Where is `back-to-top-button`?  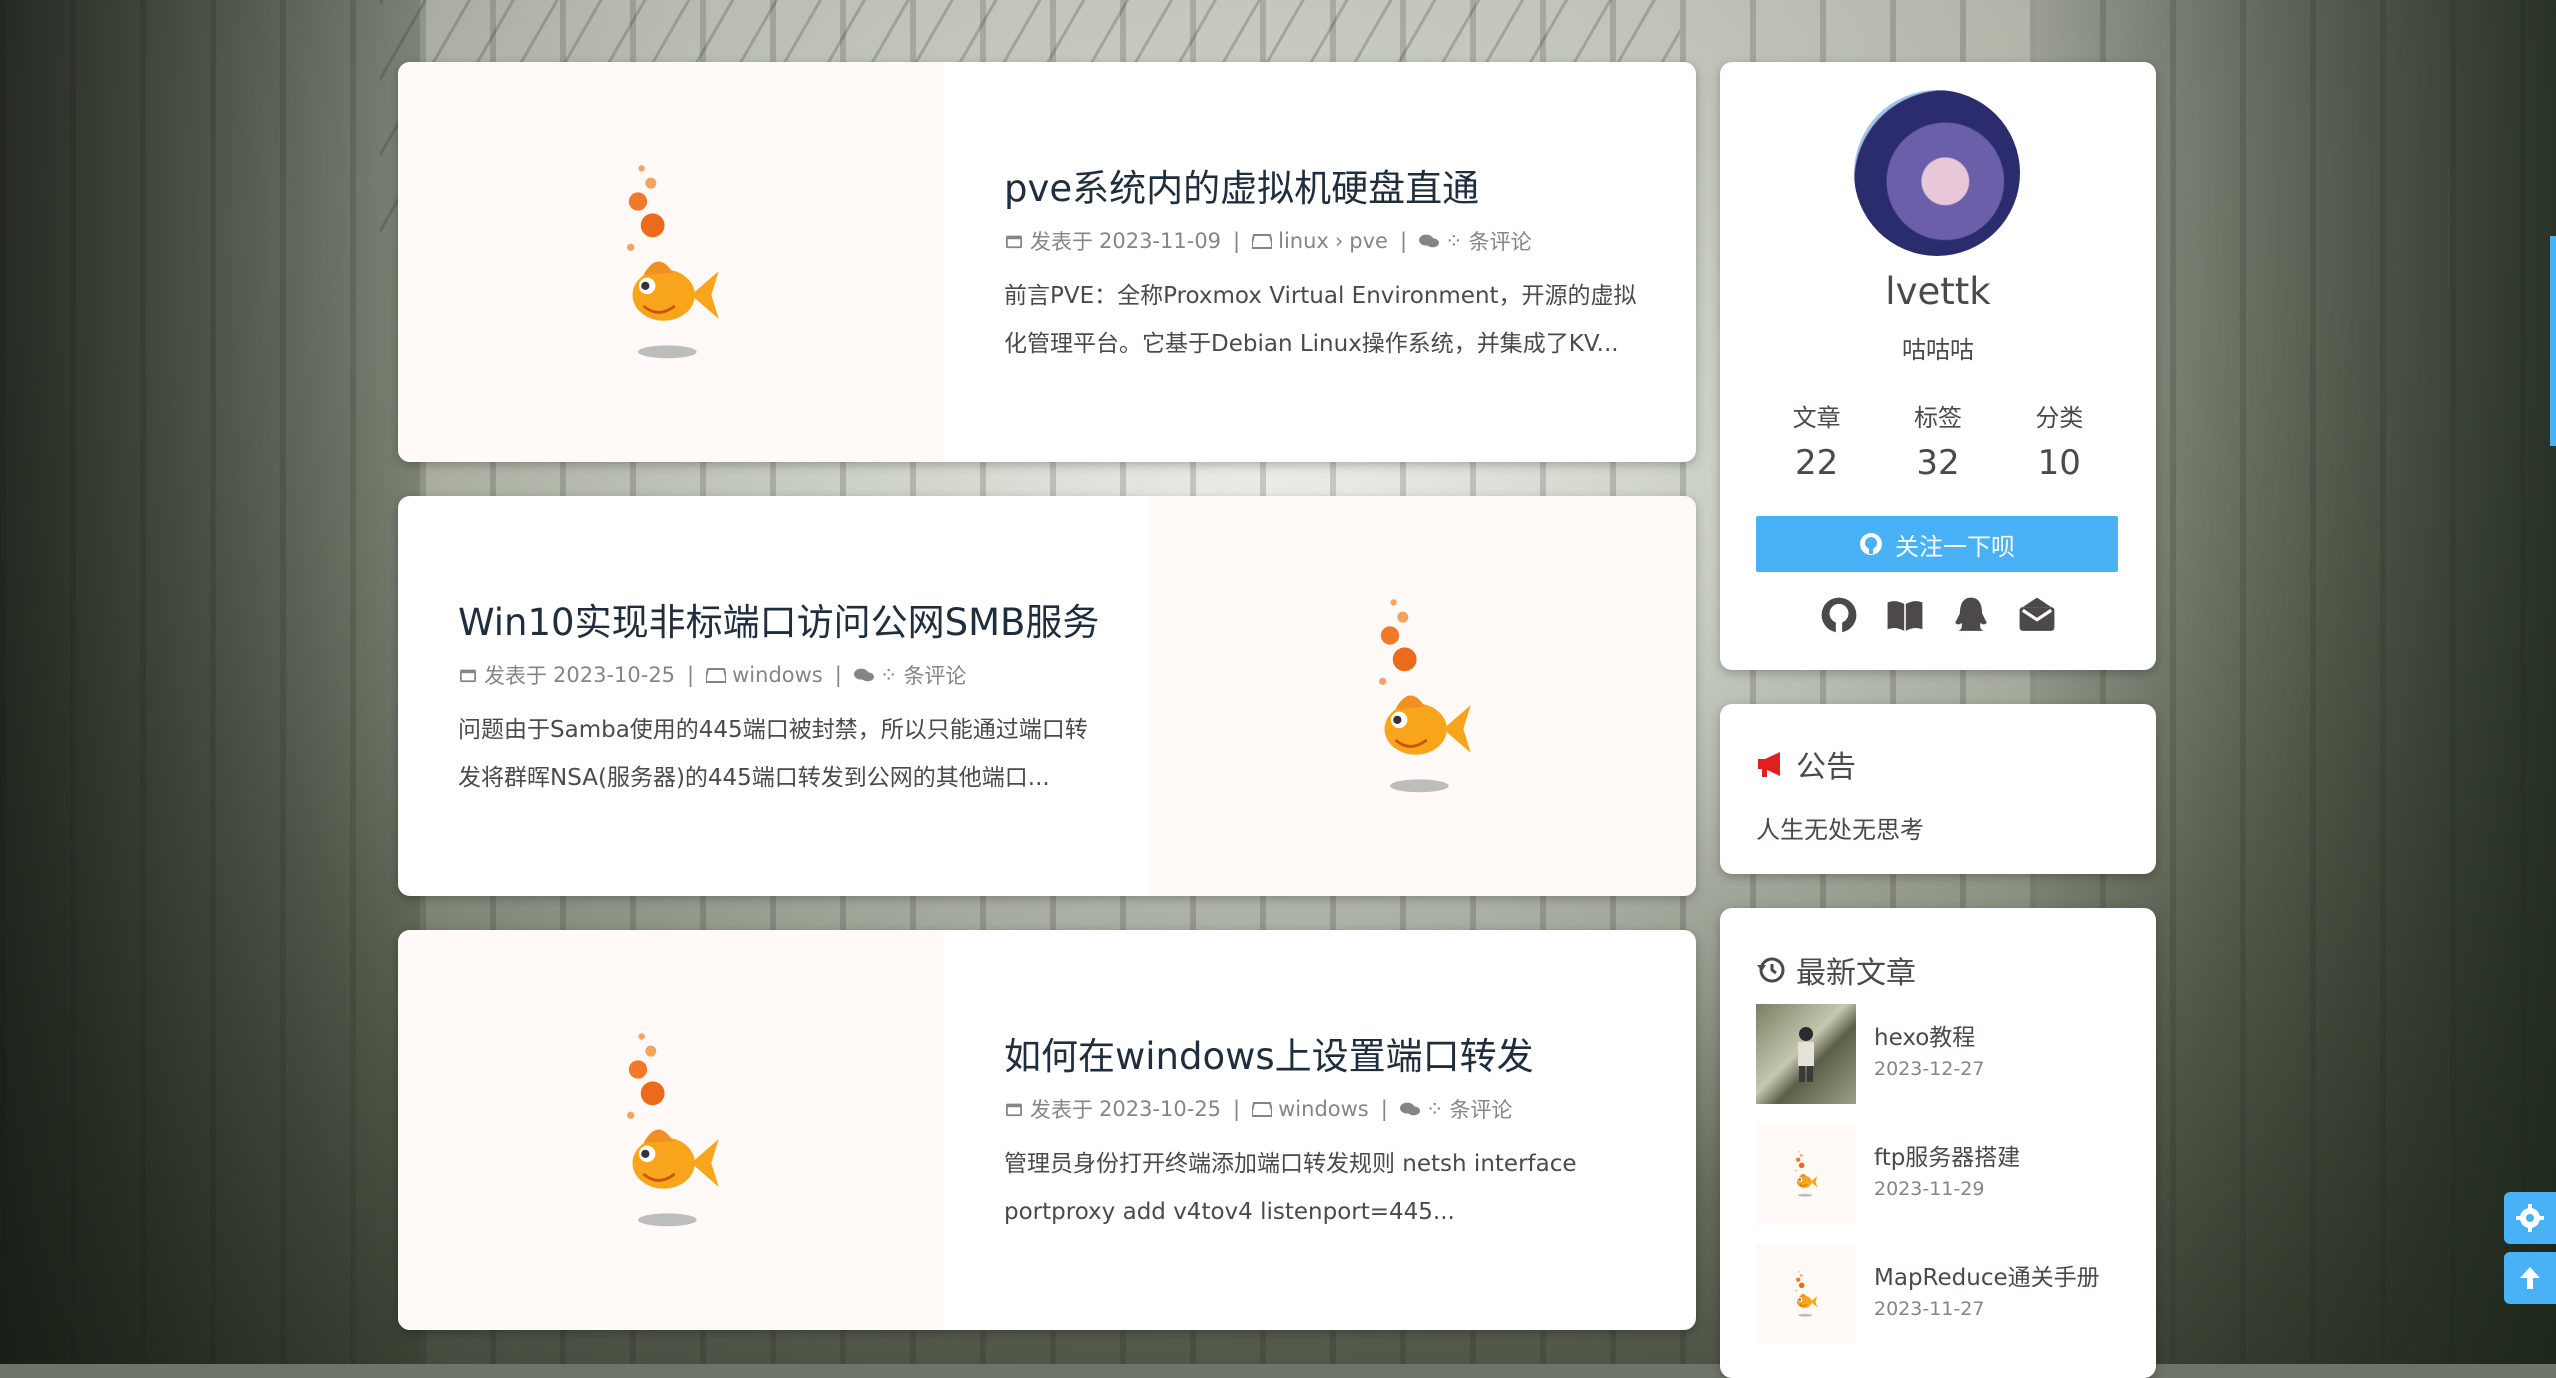 back-to-top-button is located at coordinates (2530, 1278).